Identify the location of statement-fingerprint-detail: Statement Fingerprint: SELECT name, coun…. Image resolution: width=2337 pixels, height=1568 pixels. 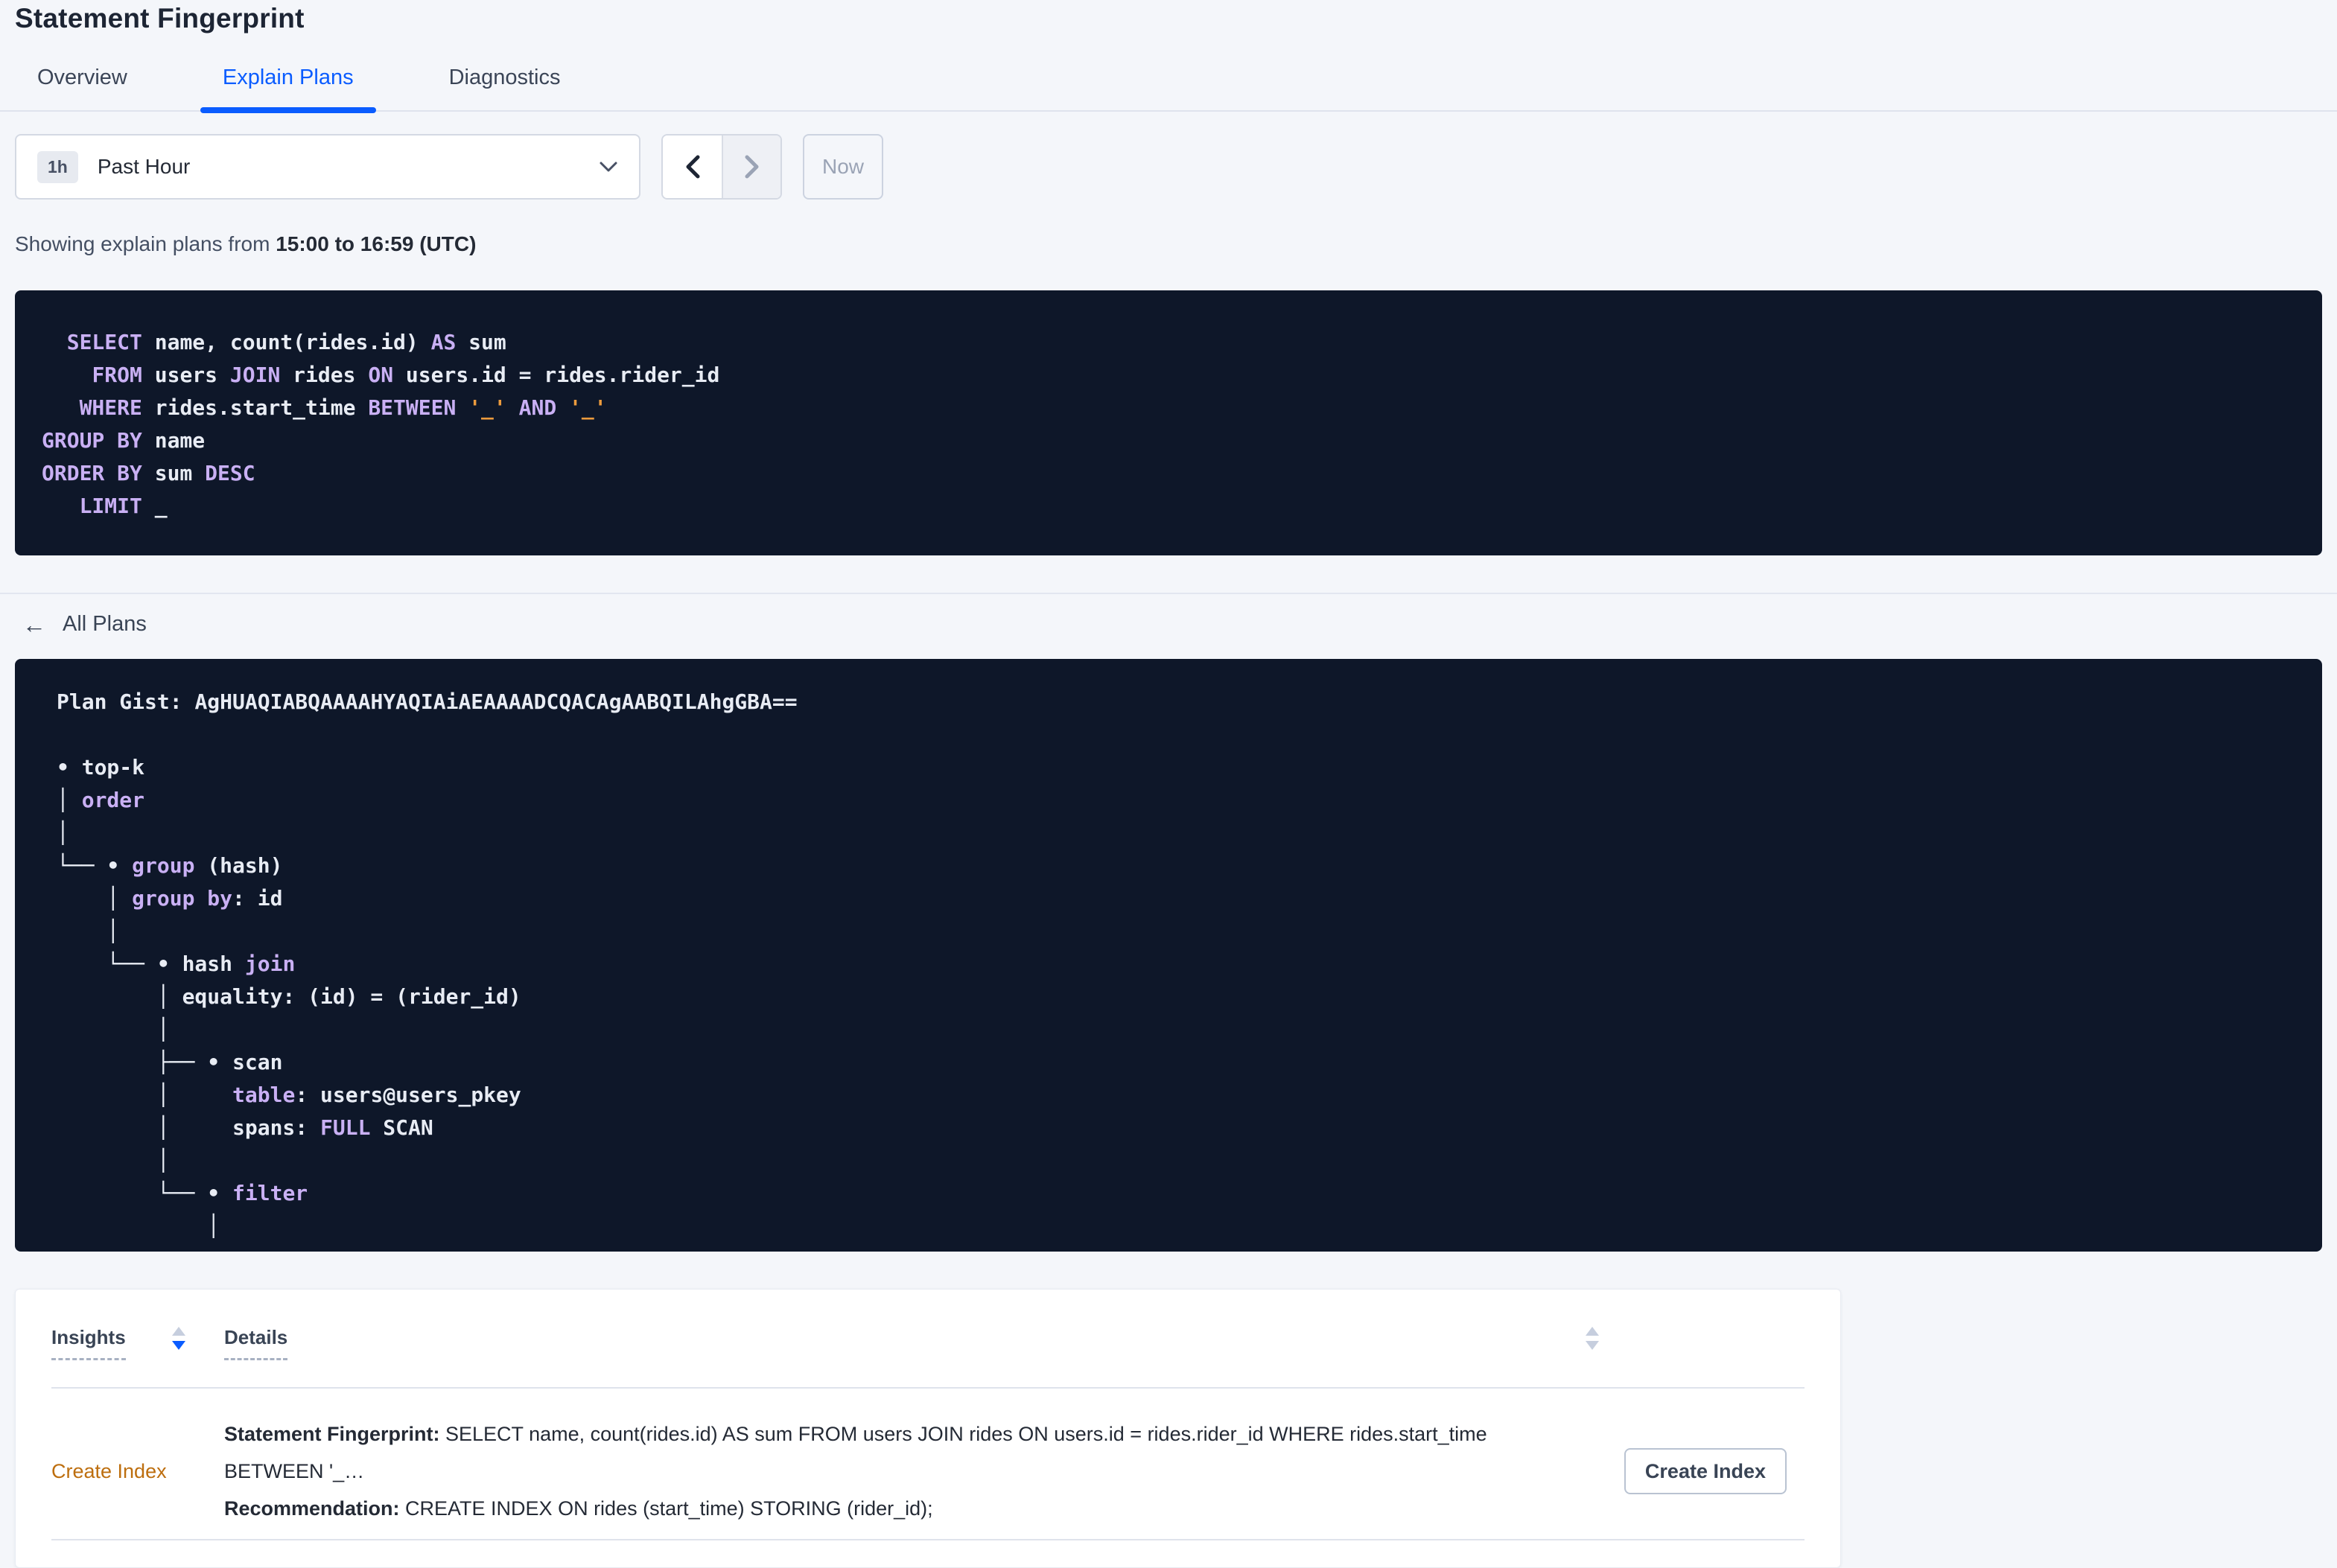
(856, 1452).